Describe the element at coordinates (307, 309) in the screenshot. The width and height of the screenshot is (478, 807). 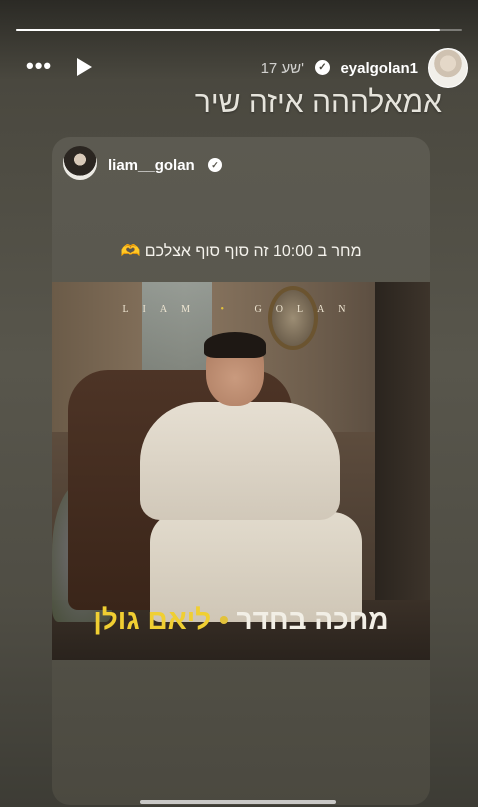
I see `cover-brand-right: GOLAN` at that location.